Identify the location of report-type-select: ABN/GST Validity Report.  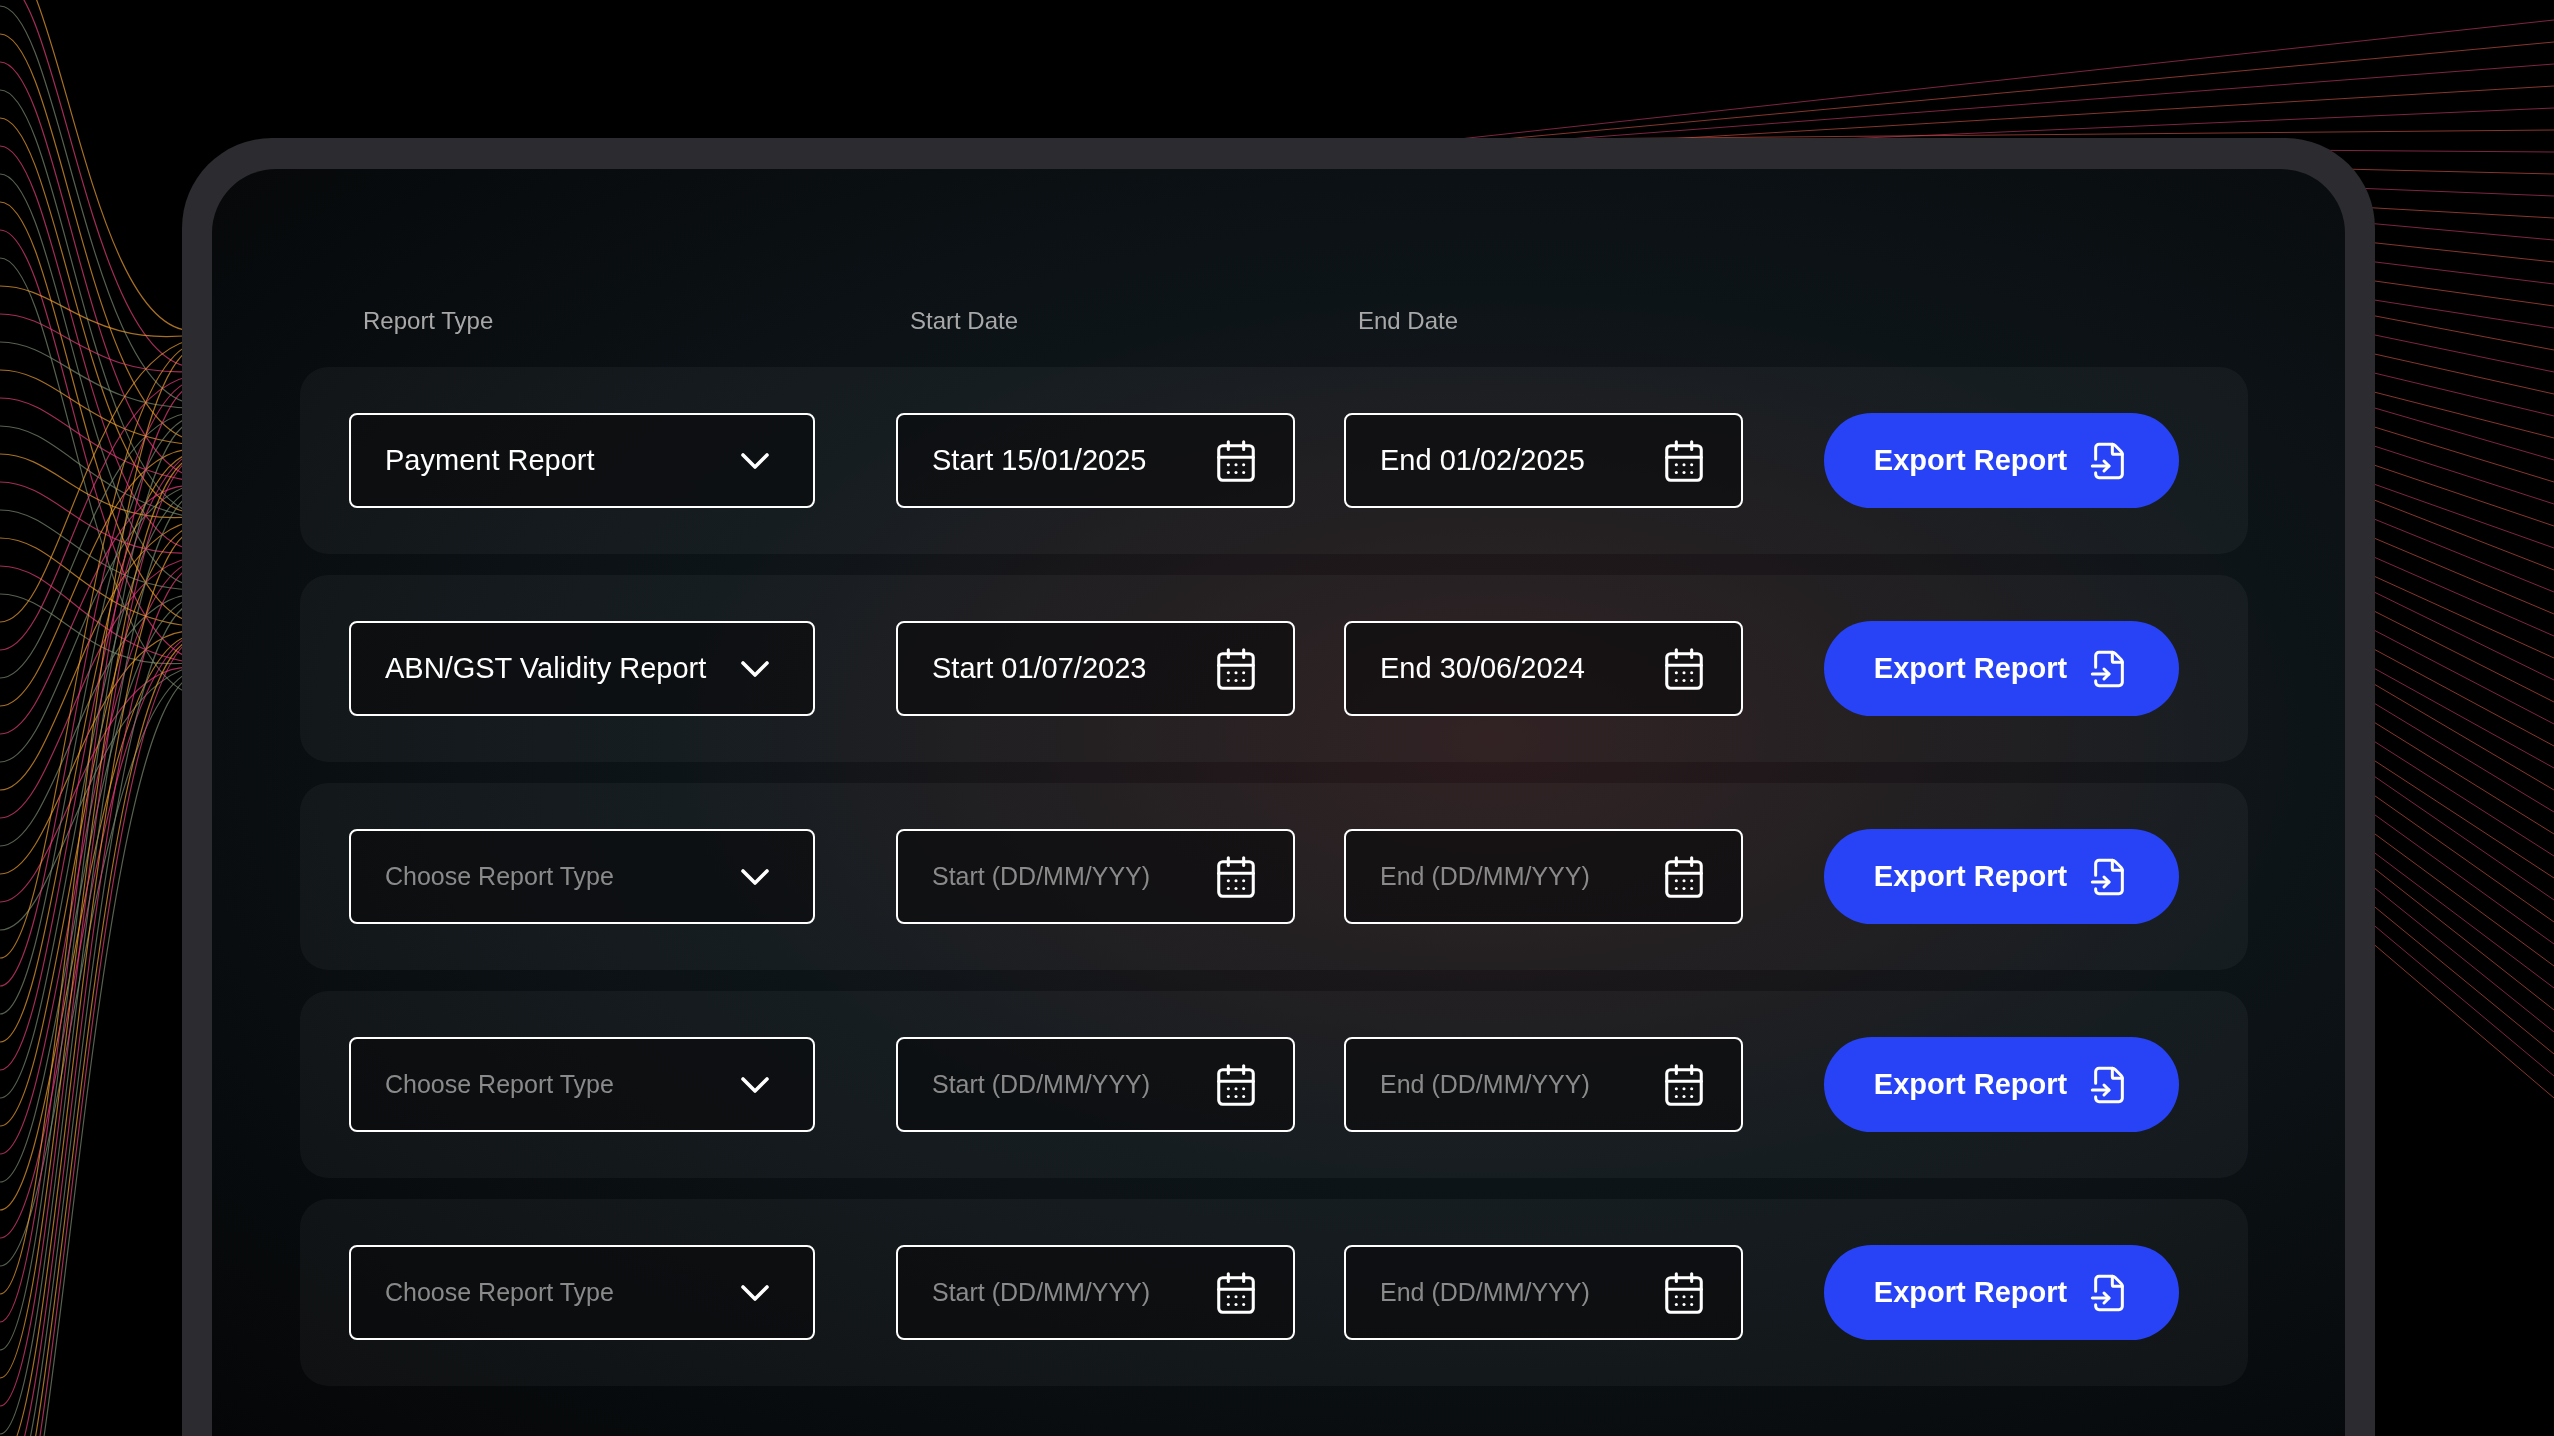
(582, 668).